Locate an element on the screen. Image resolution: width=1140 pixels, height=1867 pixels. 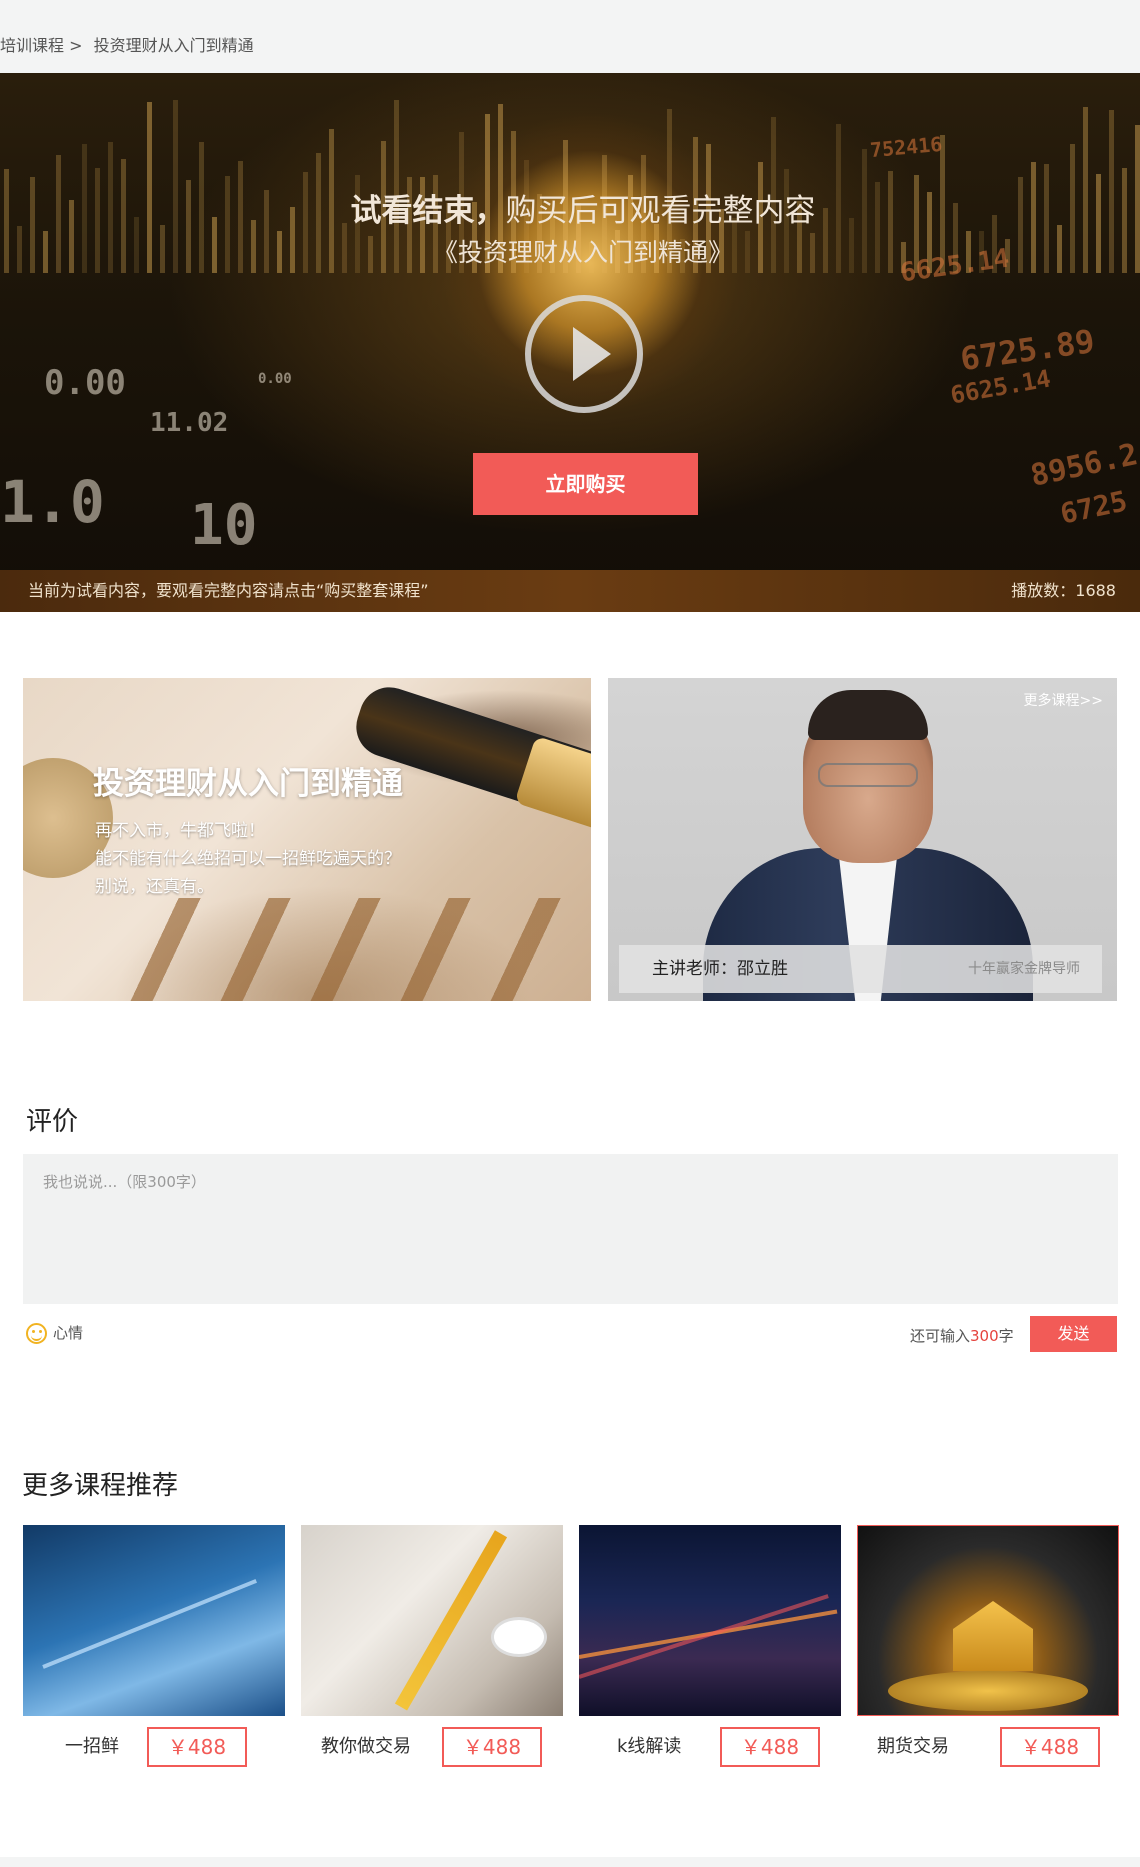
recommend-item-name: 教你做交易 is located at coordinates (366, 1745).